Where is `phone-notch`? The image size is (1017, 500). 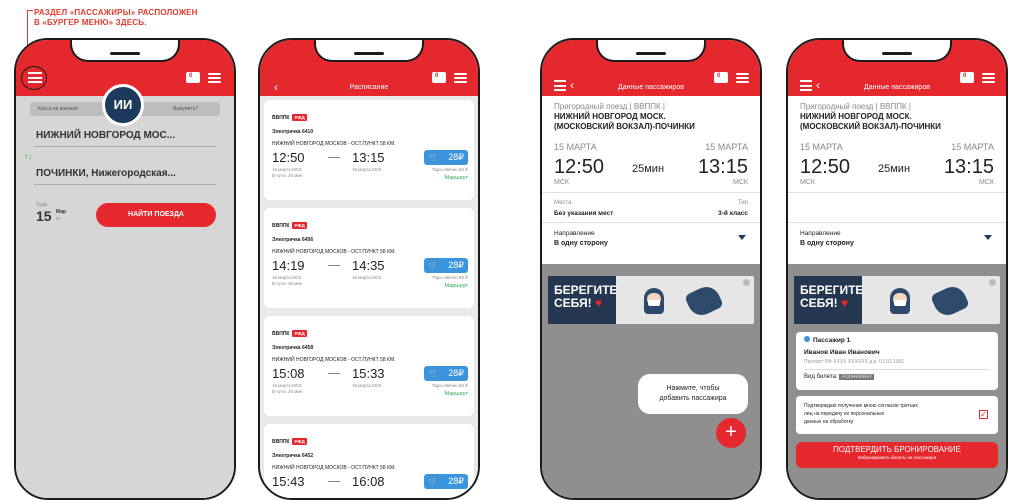 phone-notch is located at coordinates (897, 51).